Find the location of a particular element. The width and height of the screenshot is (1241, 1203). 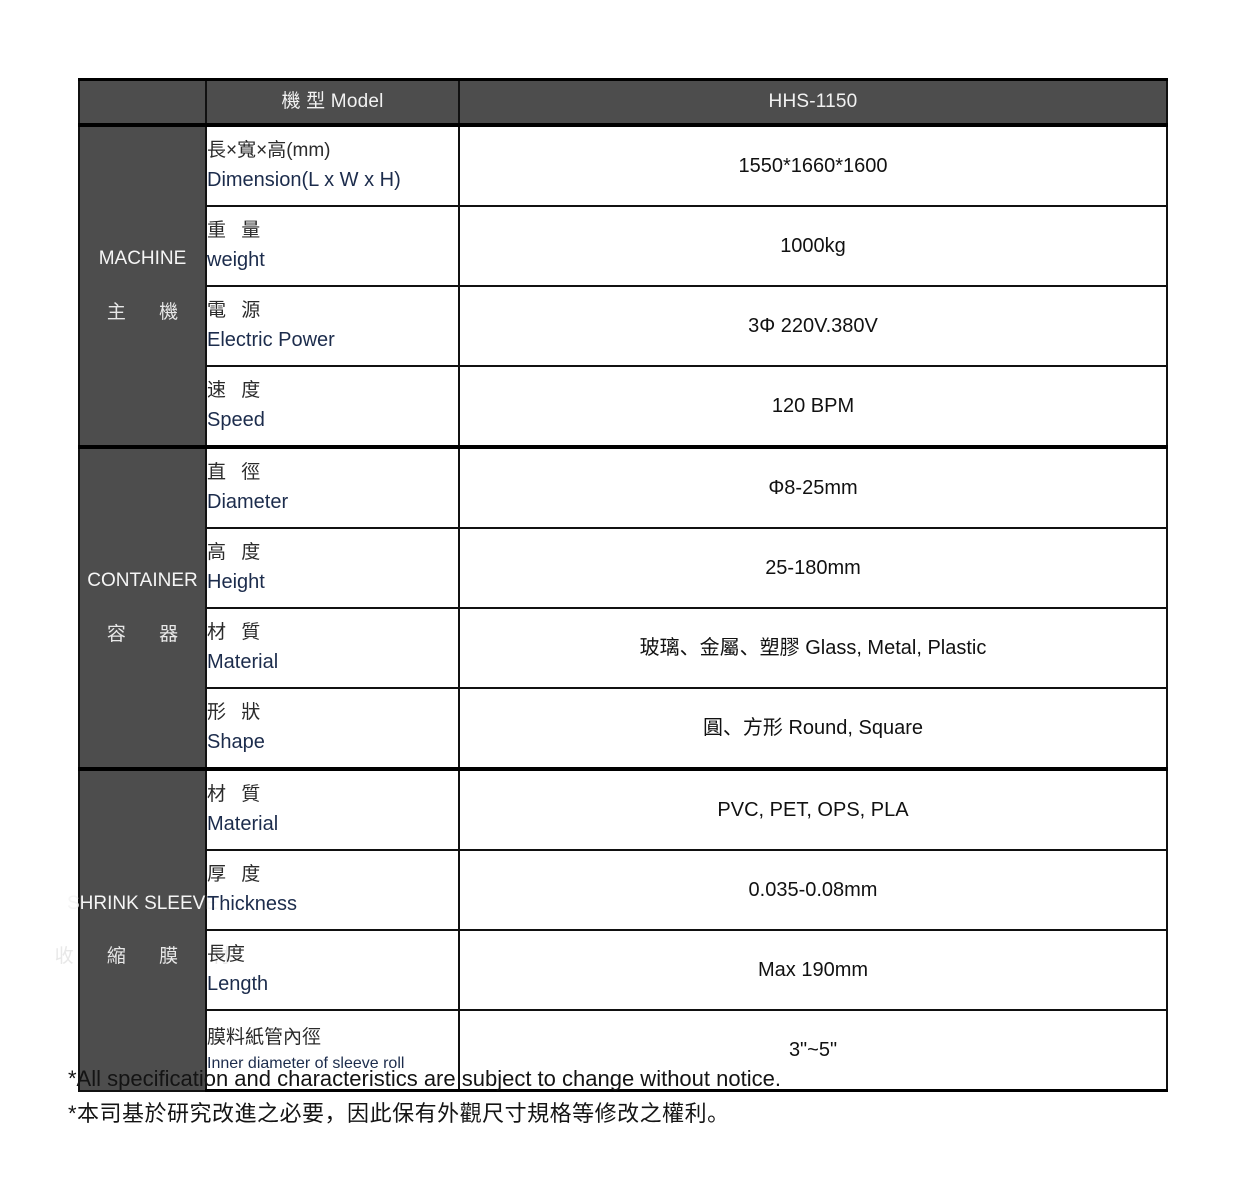

spec-value: 120 BPM is located at coordinates (813, 406).